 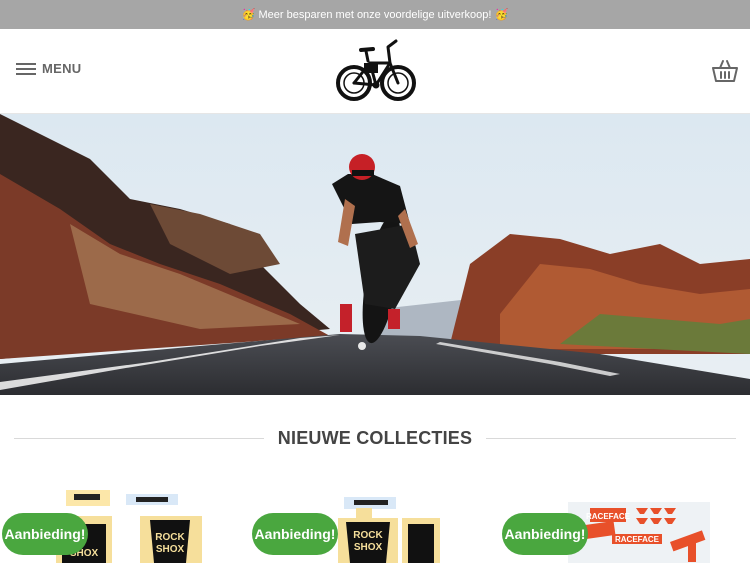 What do you see at coordinates (725, 71) in the screenshot?
I see `basket-icon` at bounding box center [725, 71].